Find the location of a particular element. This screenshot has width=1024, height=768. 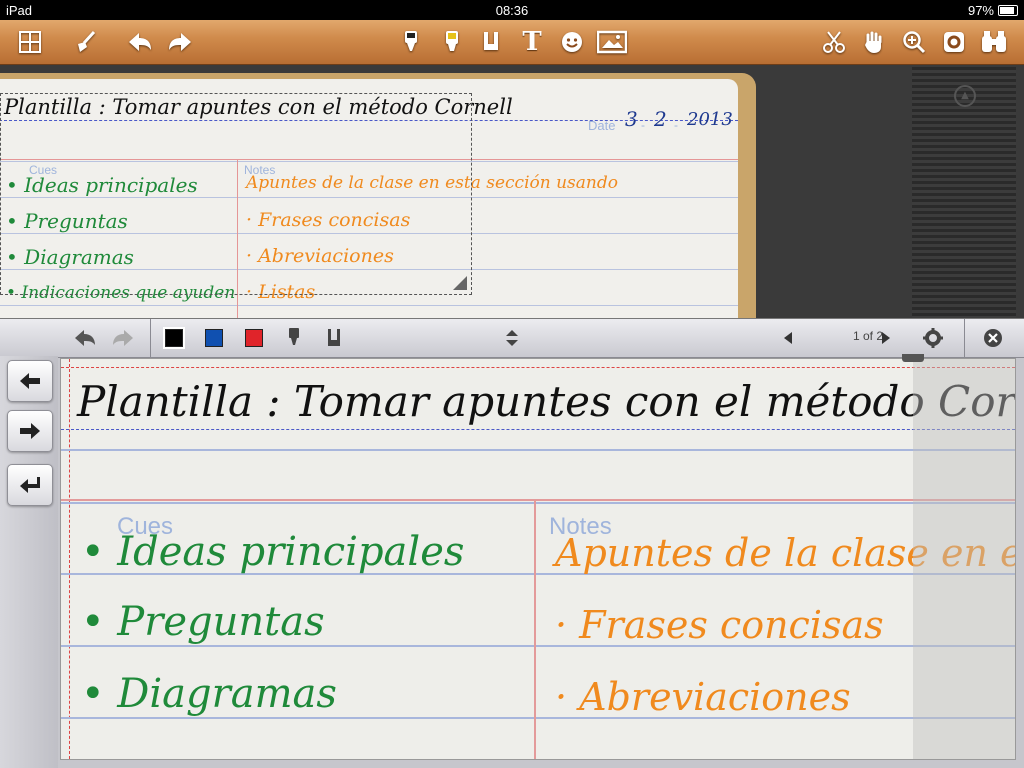

emoji-icon is located at coordinates (572, 42).